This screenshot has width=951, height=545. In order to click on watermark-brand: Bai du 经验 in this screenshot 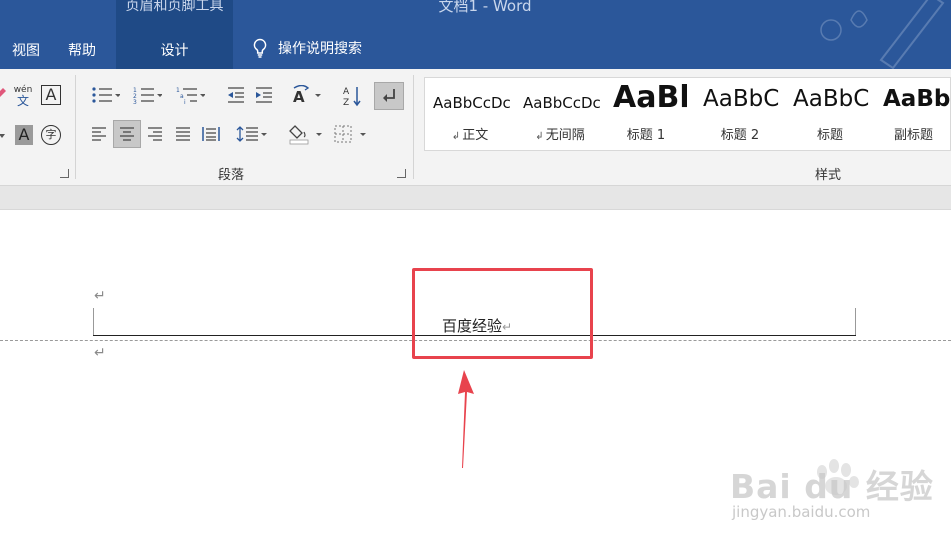, I will do `click(832, 486)`.